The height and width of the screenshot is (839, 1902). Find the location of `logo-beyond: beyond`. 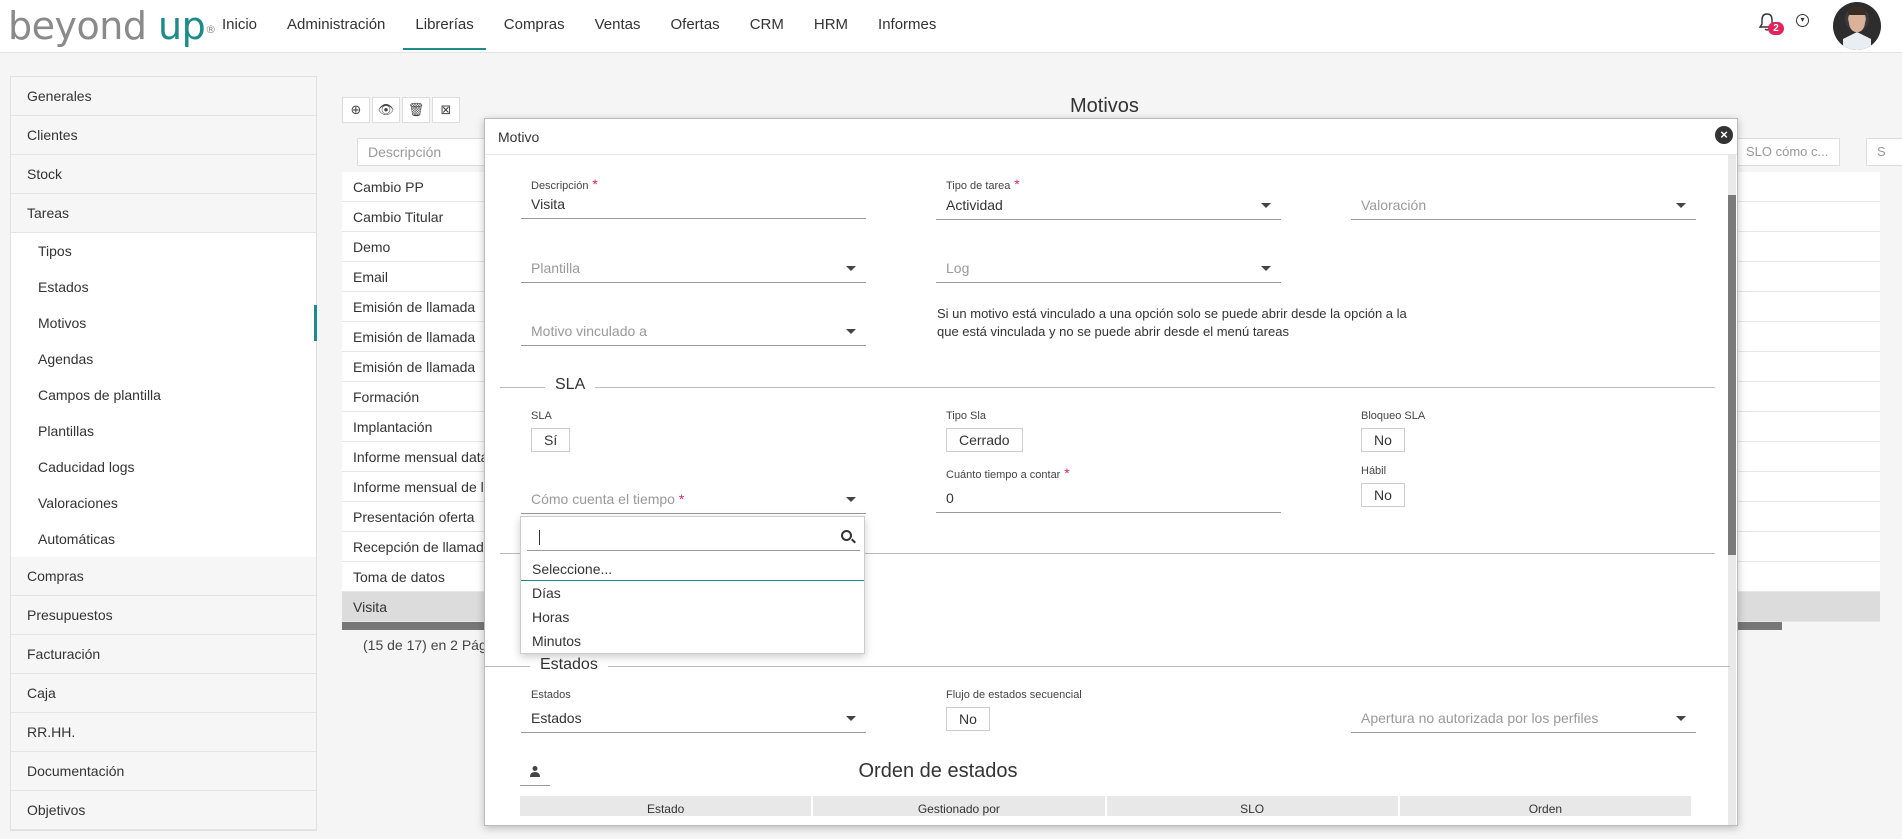

logo-beyond: beyond is located at coordinates (77, 26).